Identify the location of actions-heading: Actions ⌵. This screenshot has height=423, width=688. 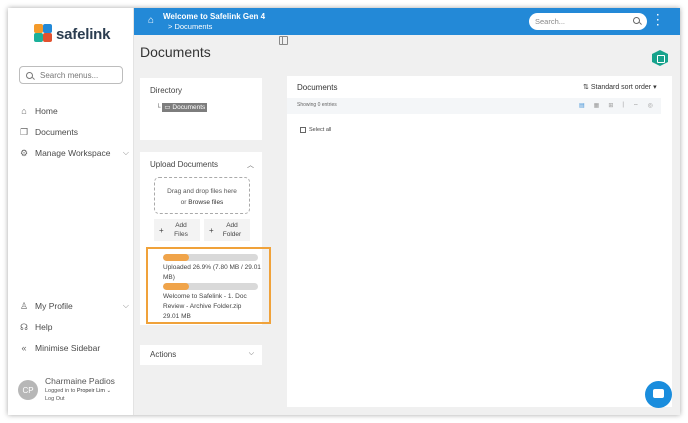
(201, 356).